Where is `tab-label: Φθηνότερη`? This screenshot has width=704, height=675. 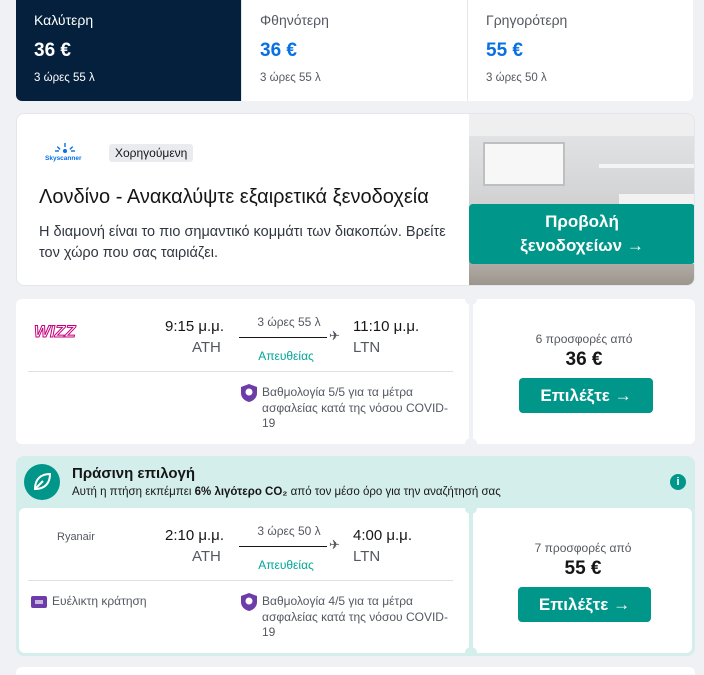 tab-label: Φθηνότερη is located at coordinates (294, 20).